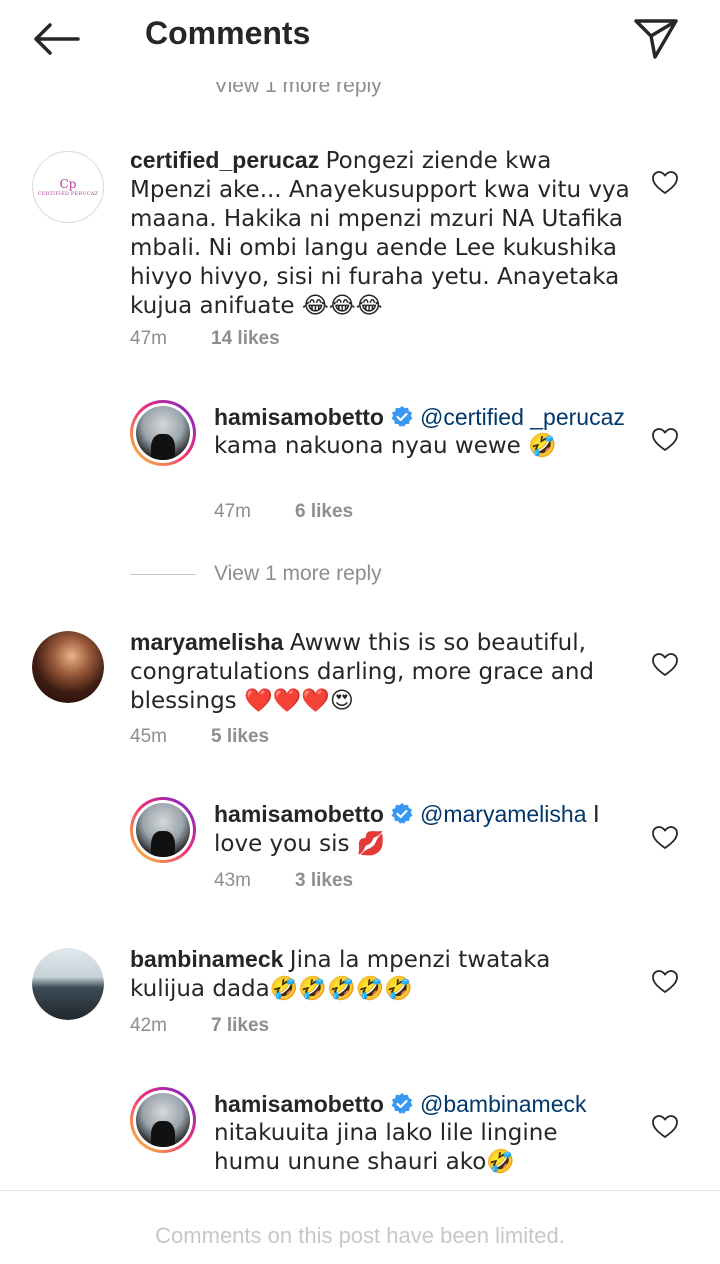  What do you see at coordinates (240, 737) in the screenshot?
I see `comment-likes: 5 likes` at bounding box center [240, 737].